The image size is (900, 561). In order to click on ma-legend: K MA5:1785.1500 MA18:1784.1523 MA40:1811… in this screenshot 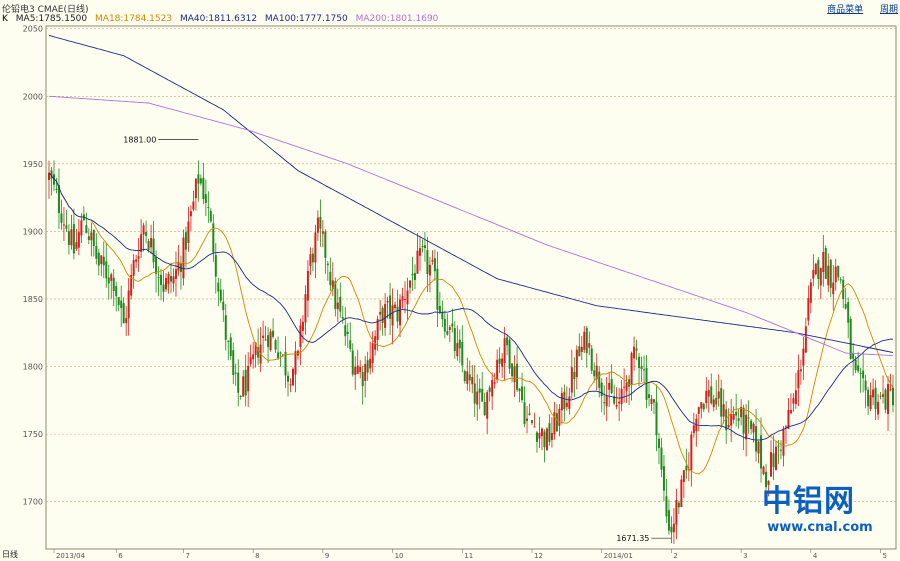, I will do `click(222, 19)`.